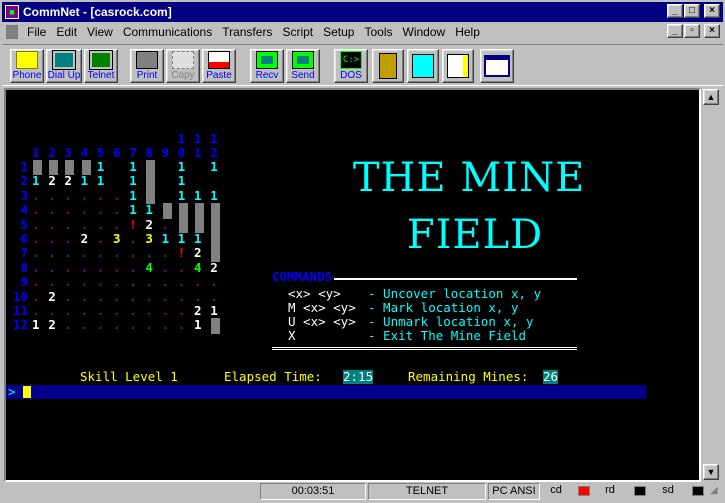 The width and height of the screenshot is (725, 503). What do you see at coordinates (24, 181) in the screenshot?
I see `row-label: 2` at bounding box center [24, 181].